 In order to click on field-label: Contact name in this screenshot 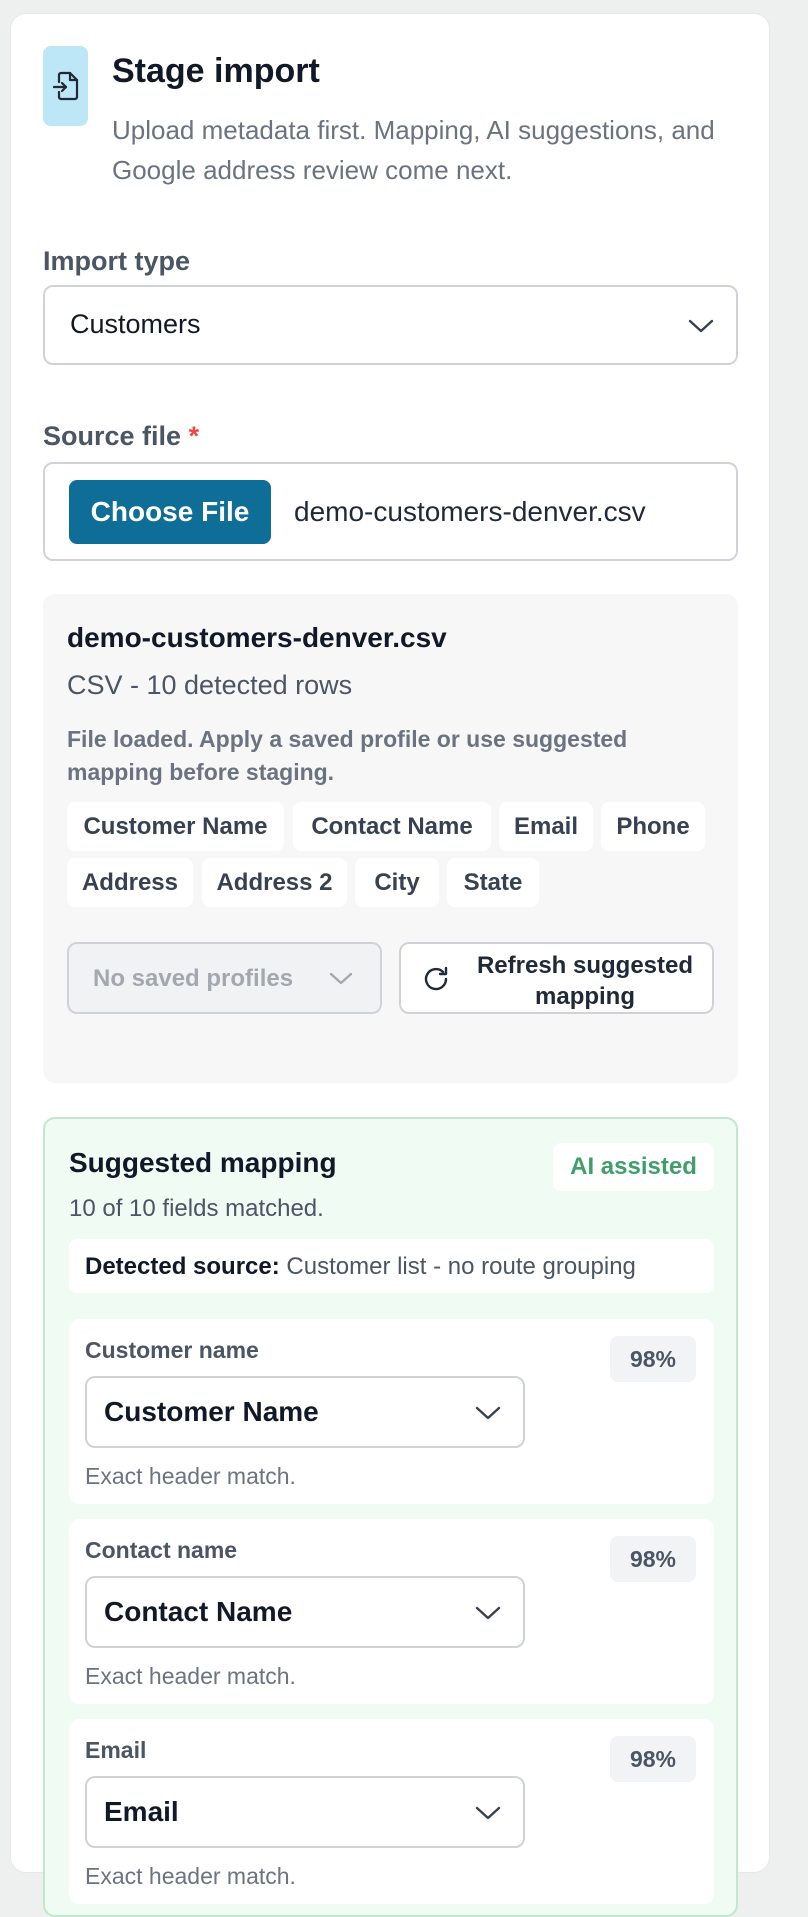, I will do `click(161, 1550)`.